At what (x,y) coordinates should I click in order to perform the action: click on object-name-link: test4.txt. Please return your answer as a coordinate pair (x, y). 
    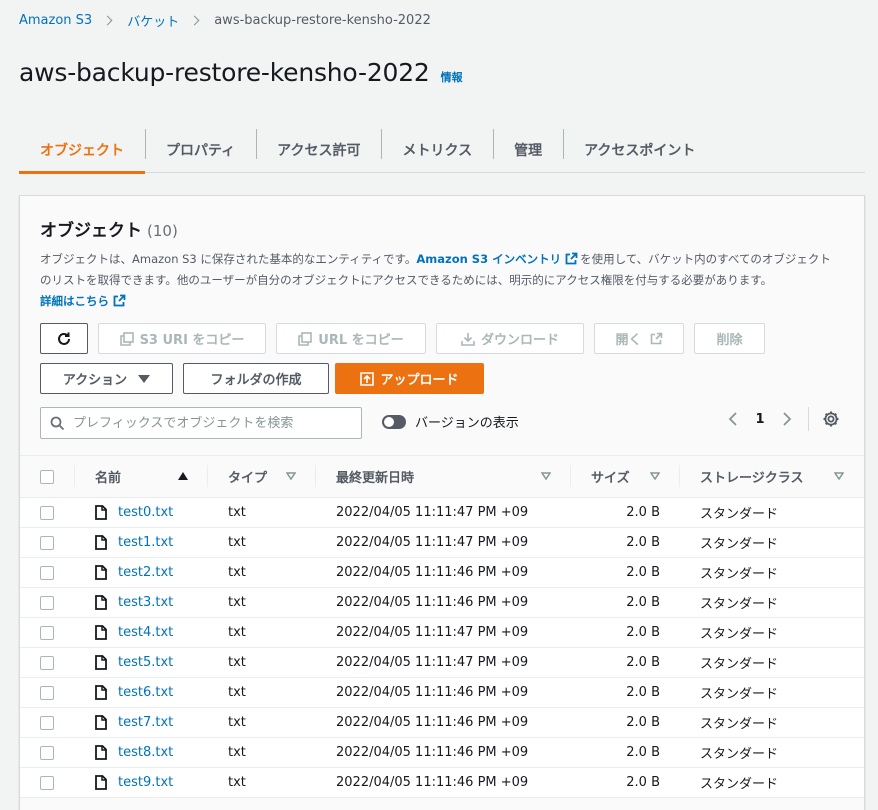
    Looking at the image, I should click on (145, 632).